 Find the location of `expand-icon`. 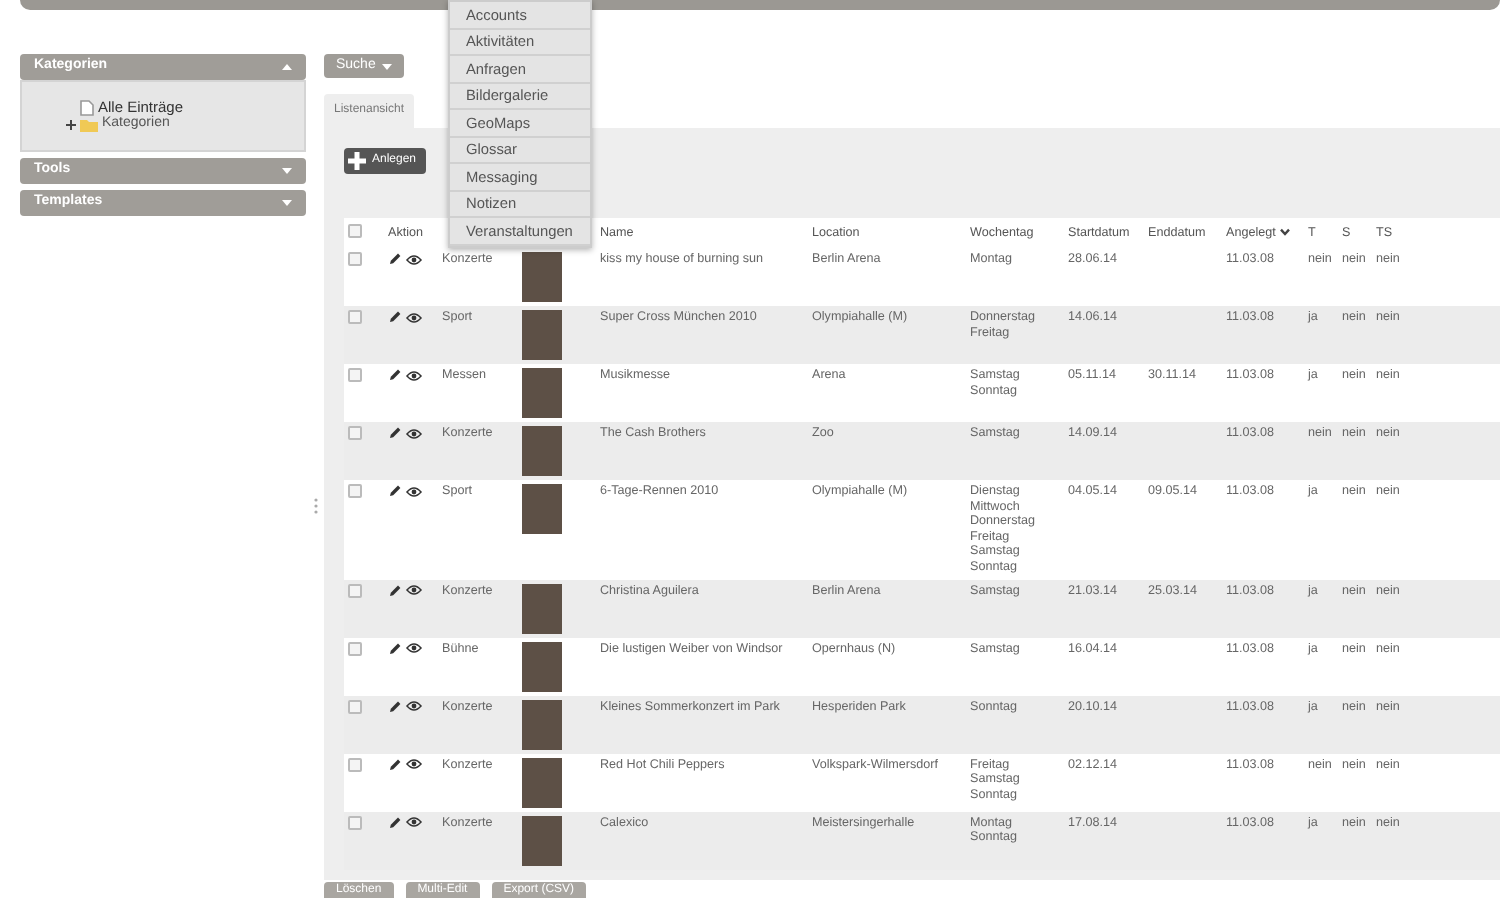

expand-icon is located at coordinates (71, 125).